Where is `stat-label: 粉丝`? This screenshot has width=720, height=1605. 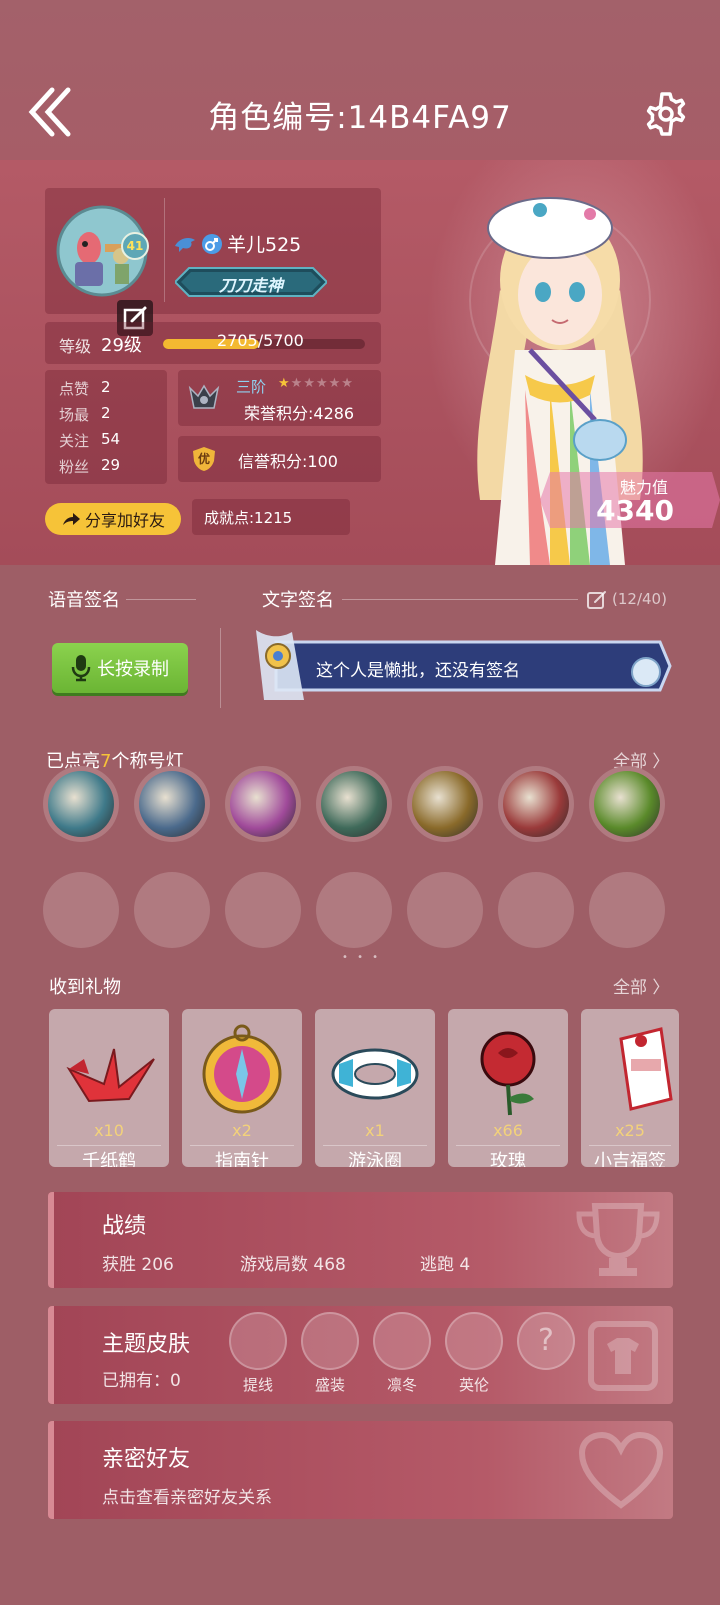
stat-label: 粉丝 is located at coordinates (74, 467).